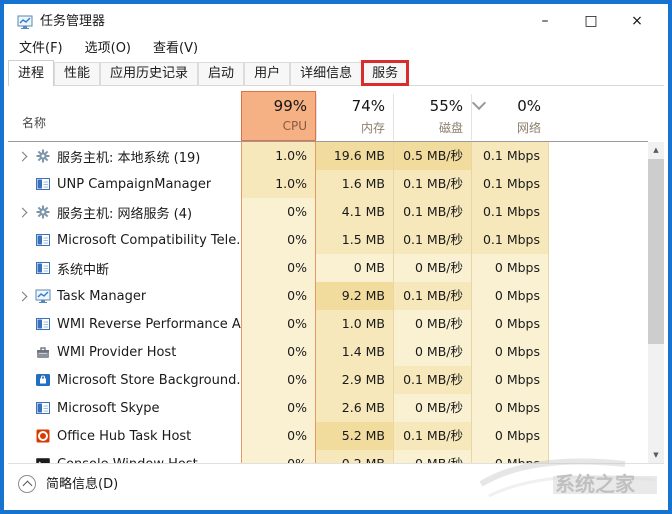  I want to click on tab-1: 性能, so click(77, 73).